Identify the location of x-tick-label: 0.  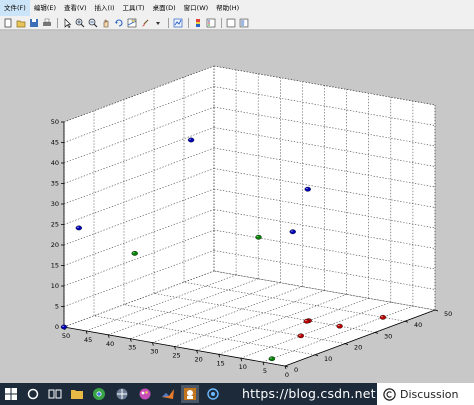
(287, 375).